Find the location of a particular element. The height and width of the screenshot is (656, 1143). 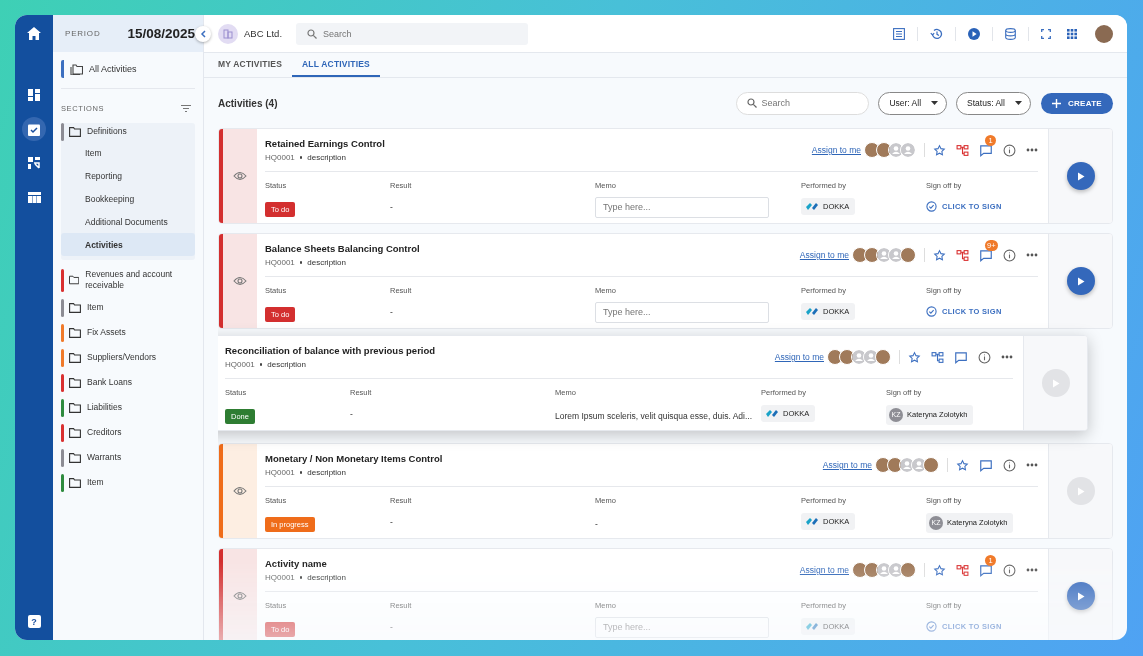

filter-dropdown: User: All is located at coordinates (913, 103).